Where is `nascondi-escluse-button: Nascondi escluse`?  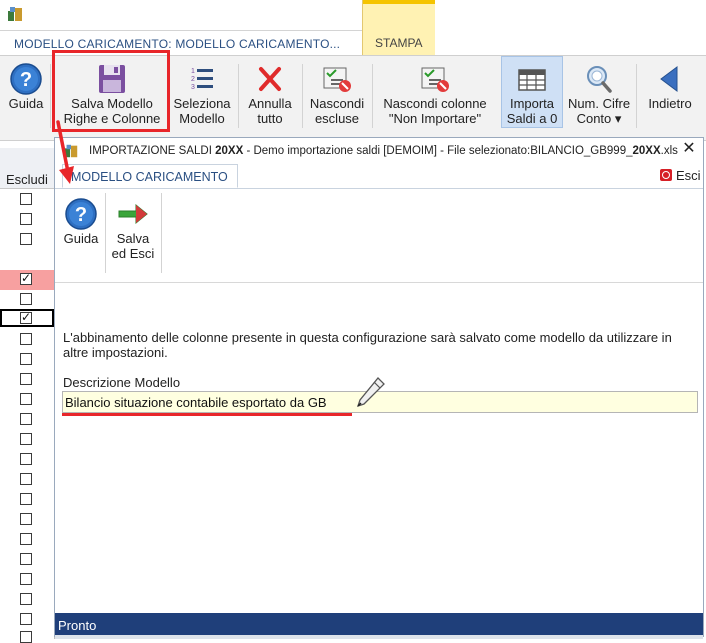
nascondi-escluse-button: Nascondi escluse is located at coordinates (337, 96).